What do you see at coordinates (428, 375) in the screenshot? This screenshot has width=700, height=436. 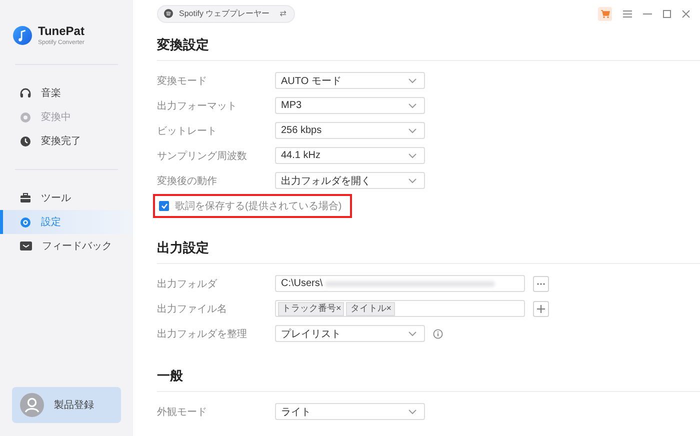 I see `section-heading: 一般` at bounding box center [428, 375].